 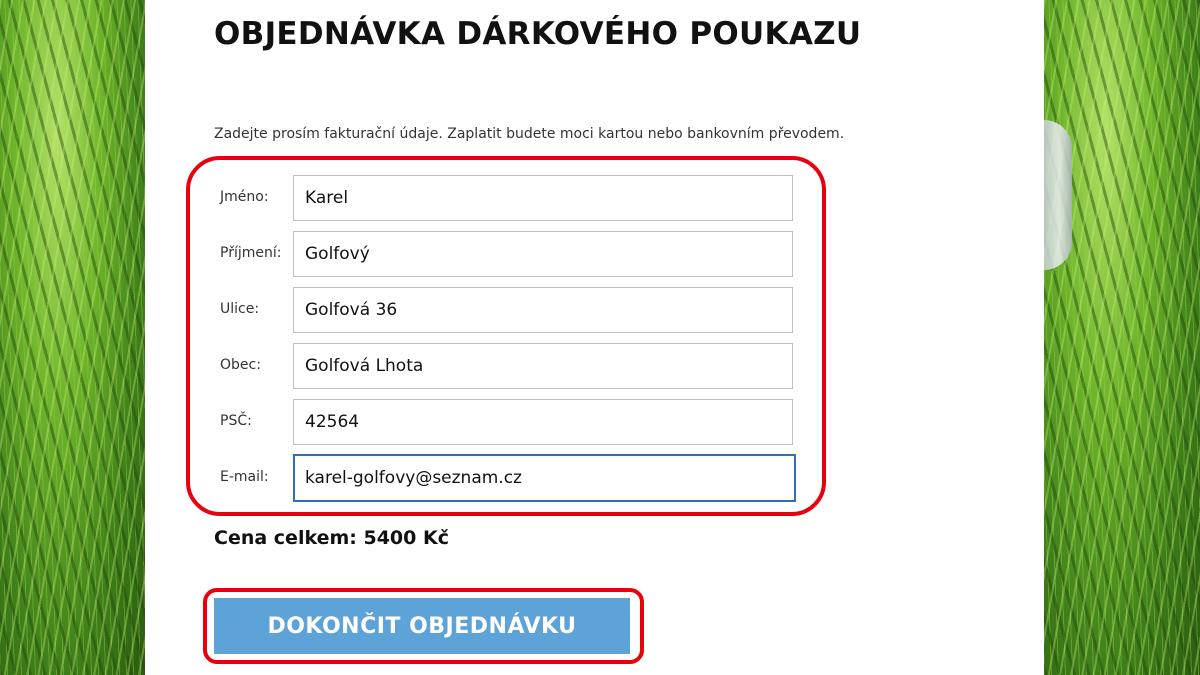 I want to click on last-name-label: Příjmení:, so click(x=251, y=253).